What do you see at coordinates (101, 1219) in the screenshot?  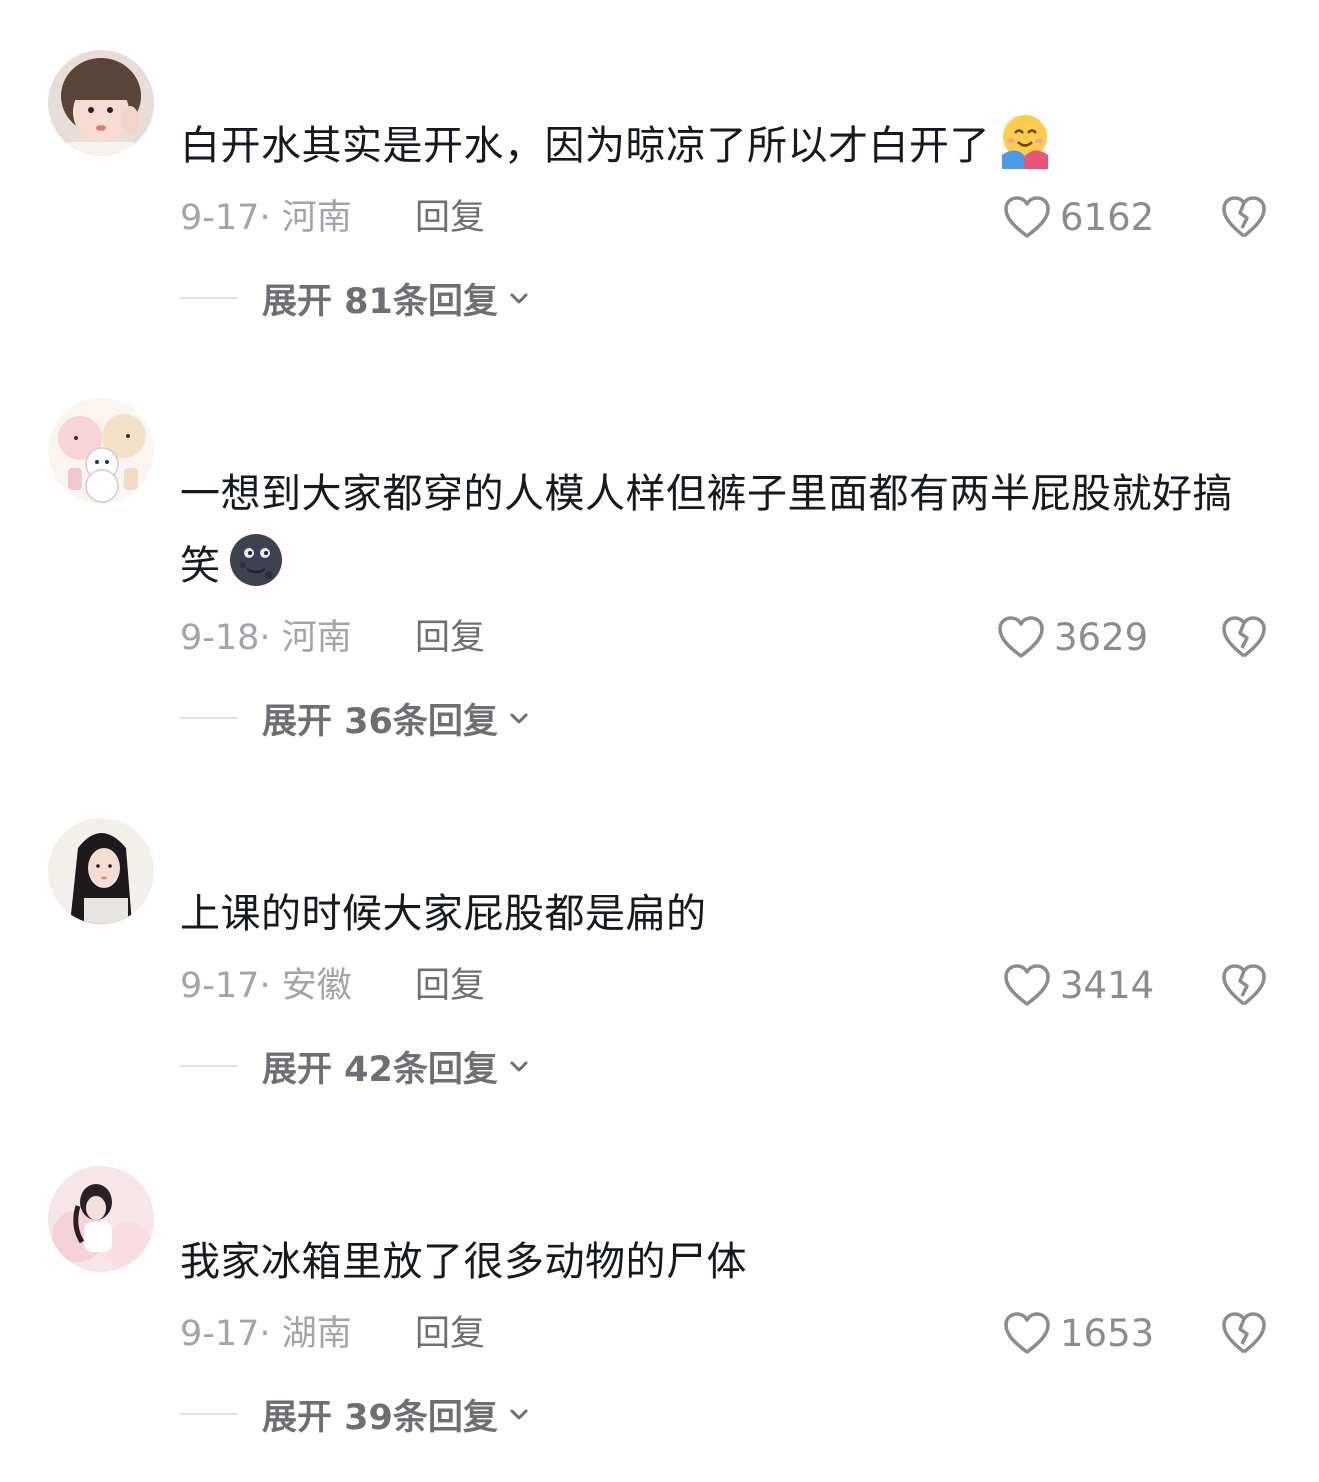 I see `avatar` at bounding box center [101, 1219].